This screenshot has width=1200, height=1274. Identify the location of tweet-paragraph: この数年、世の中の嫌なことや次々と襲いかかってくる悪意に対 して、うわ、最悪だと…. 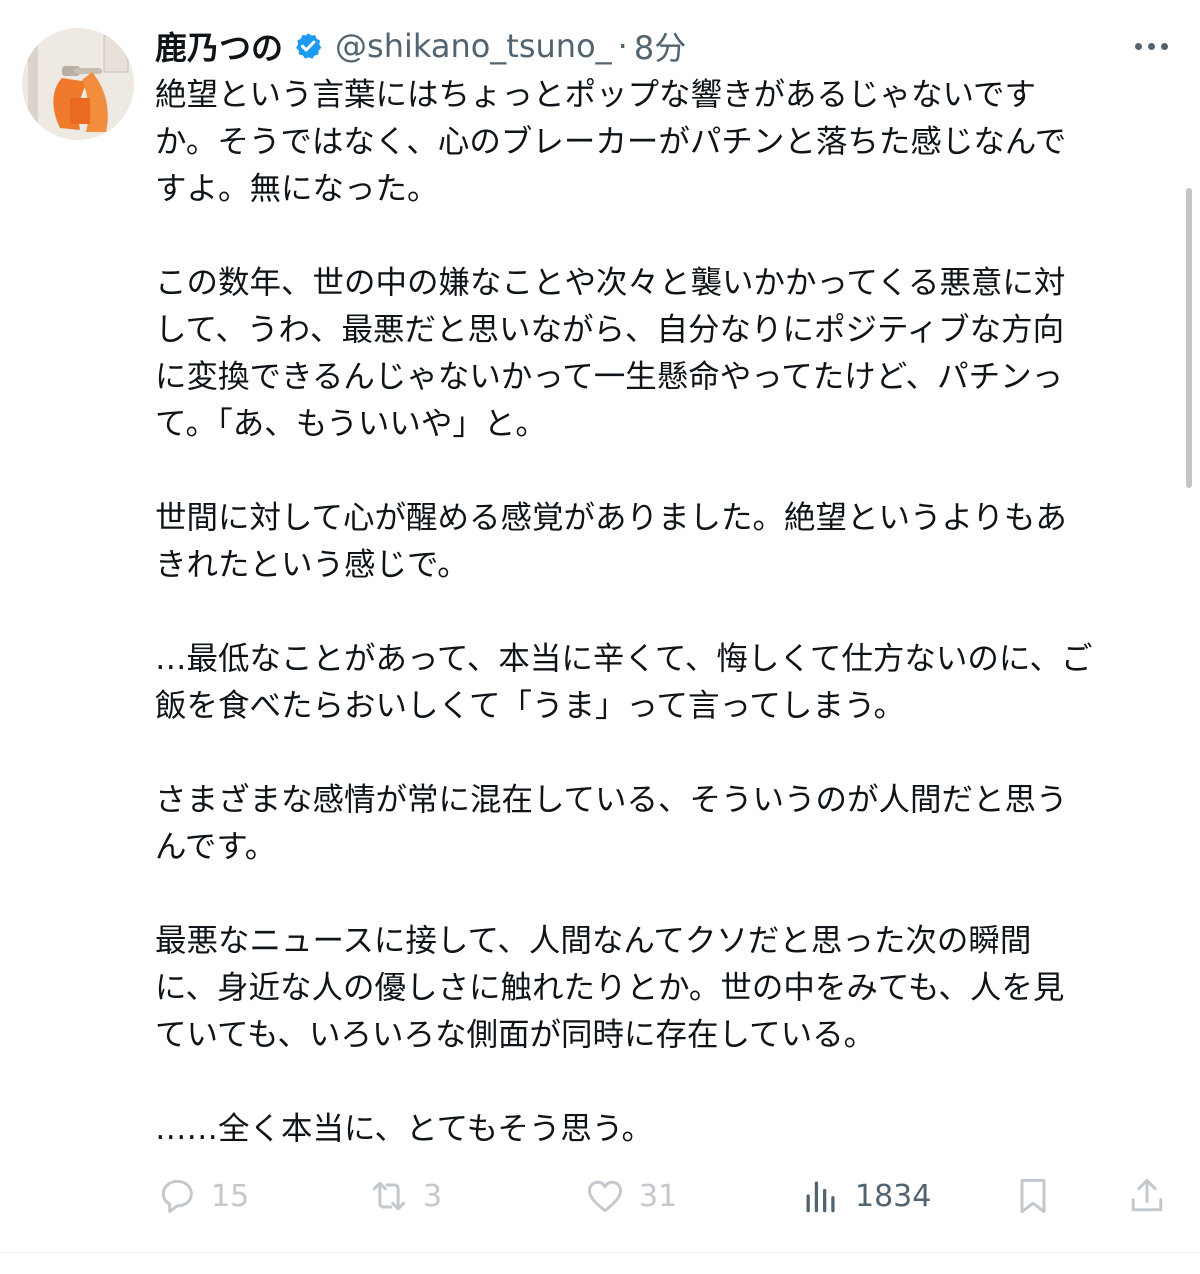
(610, 353).